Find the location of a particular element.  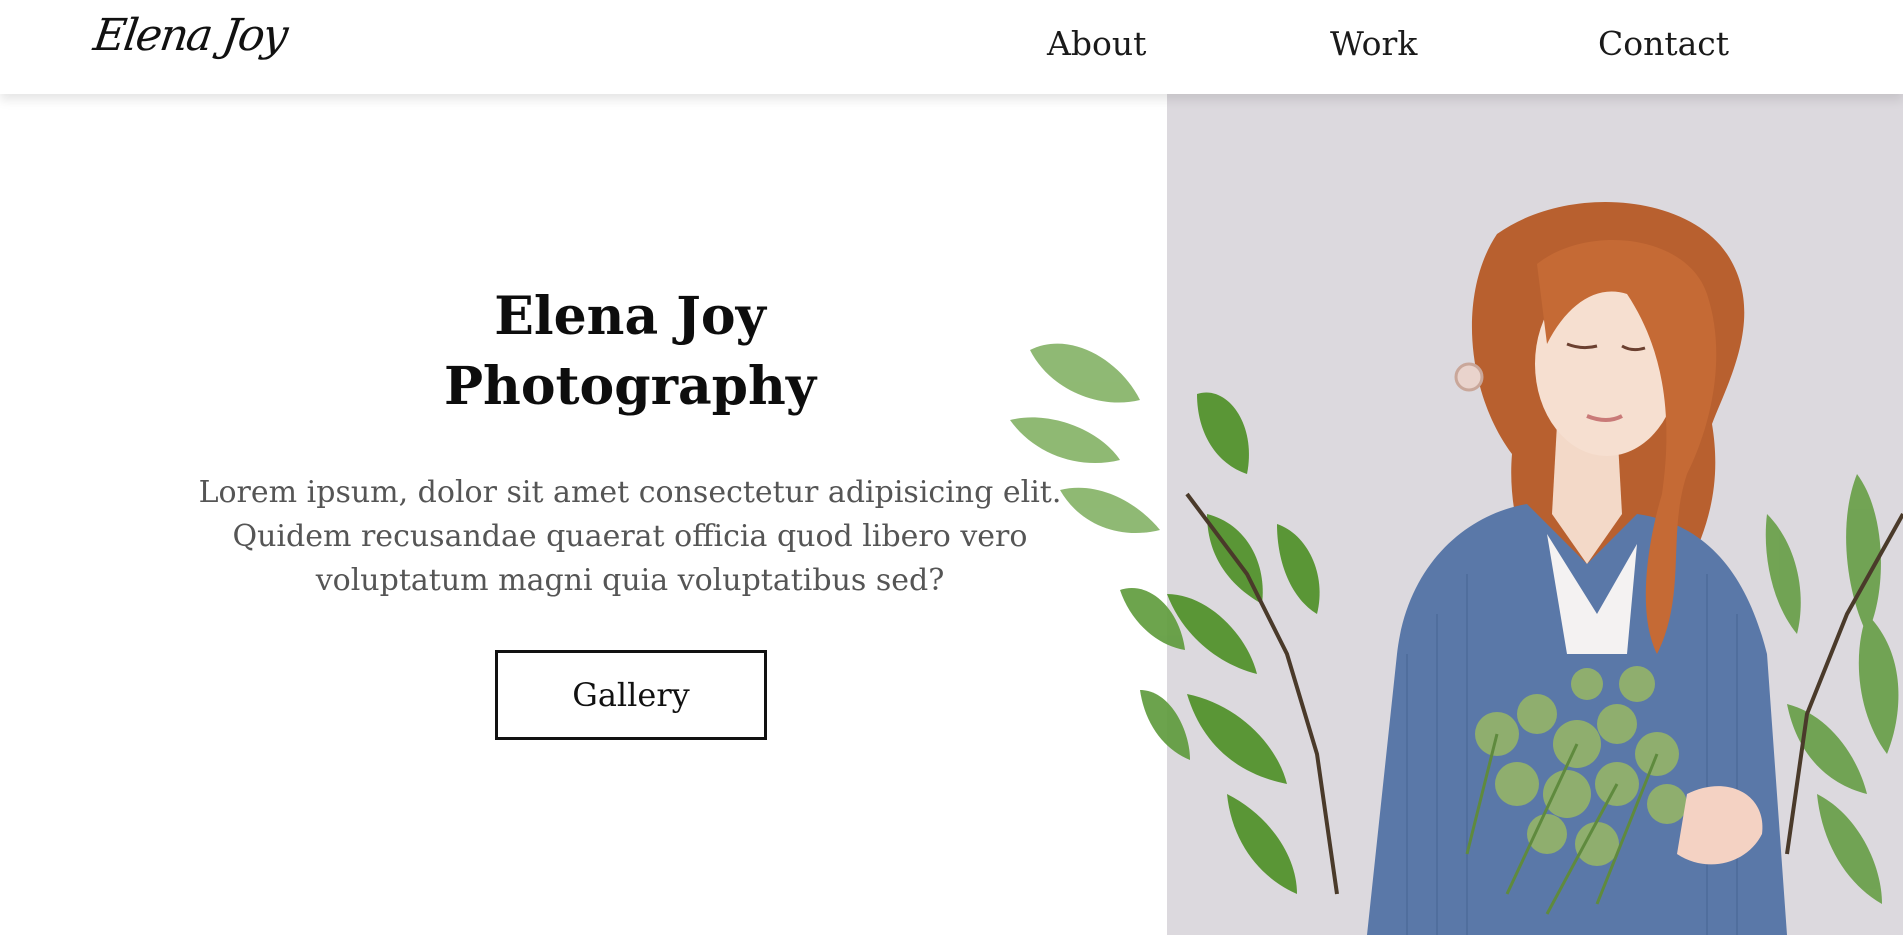

nav-link-work: Work is located at coordinates (1373, 43).